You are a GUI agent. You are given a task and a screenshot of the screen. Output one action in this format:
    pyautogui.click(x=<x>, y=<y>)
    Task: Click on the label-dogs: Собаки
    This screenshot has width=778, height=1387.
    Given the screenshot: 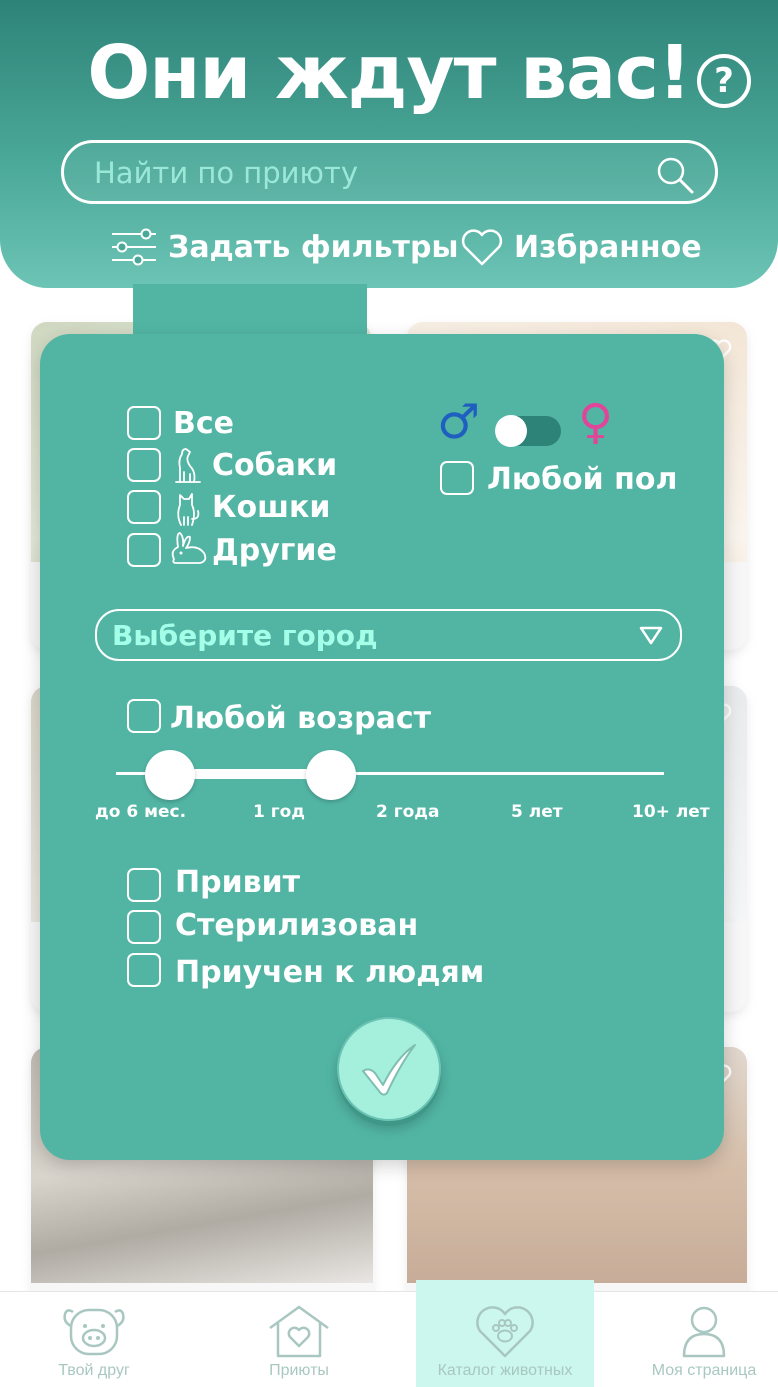 What is the action you would take?
    pyautogui.click(x=275, y=465)
    